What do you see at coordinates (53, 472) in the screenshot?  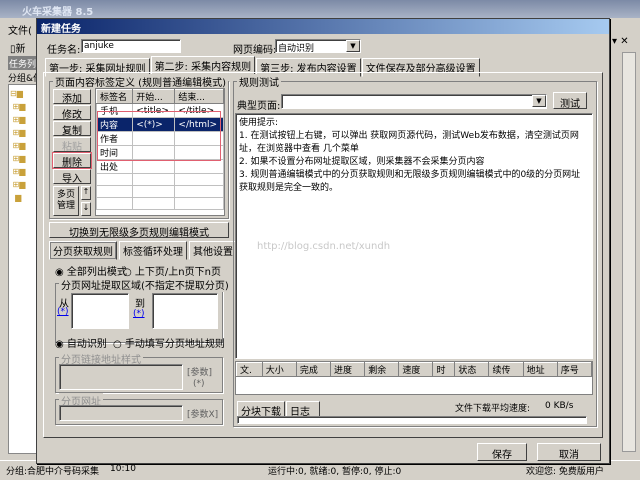 I see `status-group: 分组:合肥中介号码采集` at bounding box center [53, 472].